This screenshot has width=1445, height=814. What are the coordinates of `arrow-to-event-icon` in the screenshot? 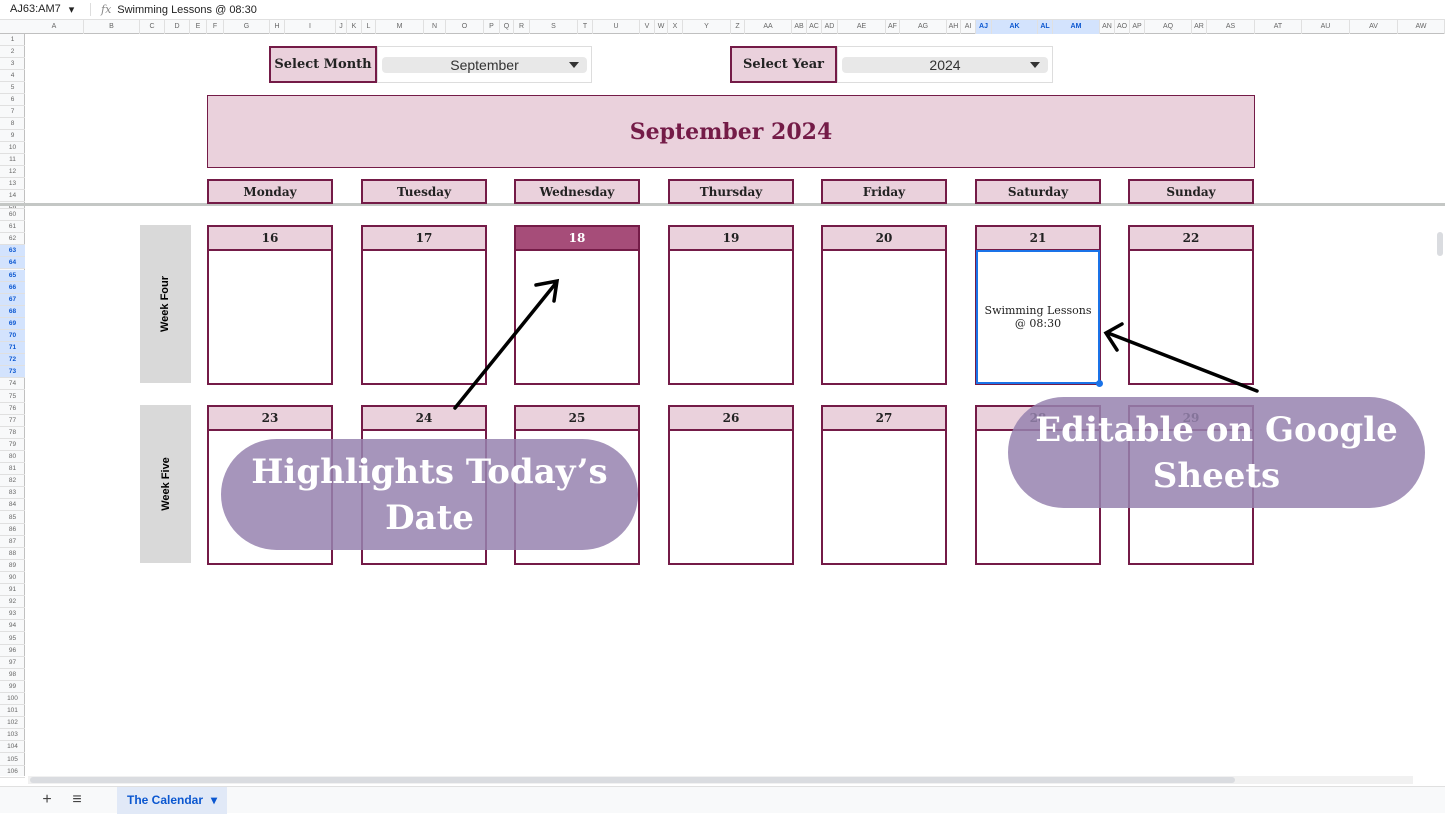 It's located at (1181, 357).